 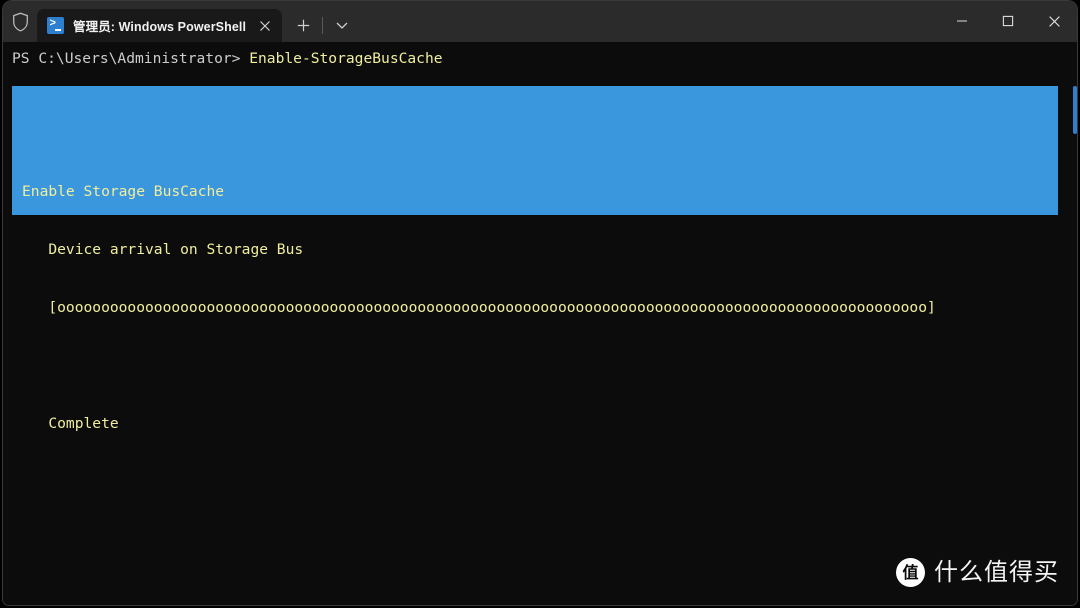 What do you see at coordinates (20, 21) in the screenshot?
I see `shield-icon` at bounding box center [20, 21].